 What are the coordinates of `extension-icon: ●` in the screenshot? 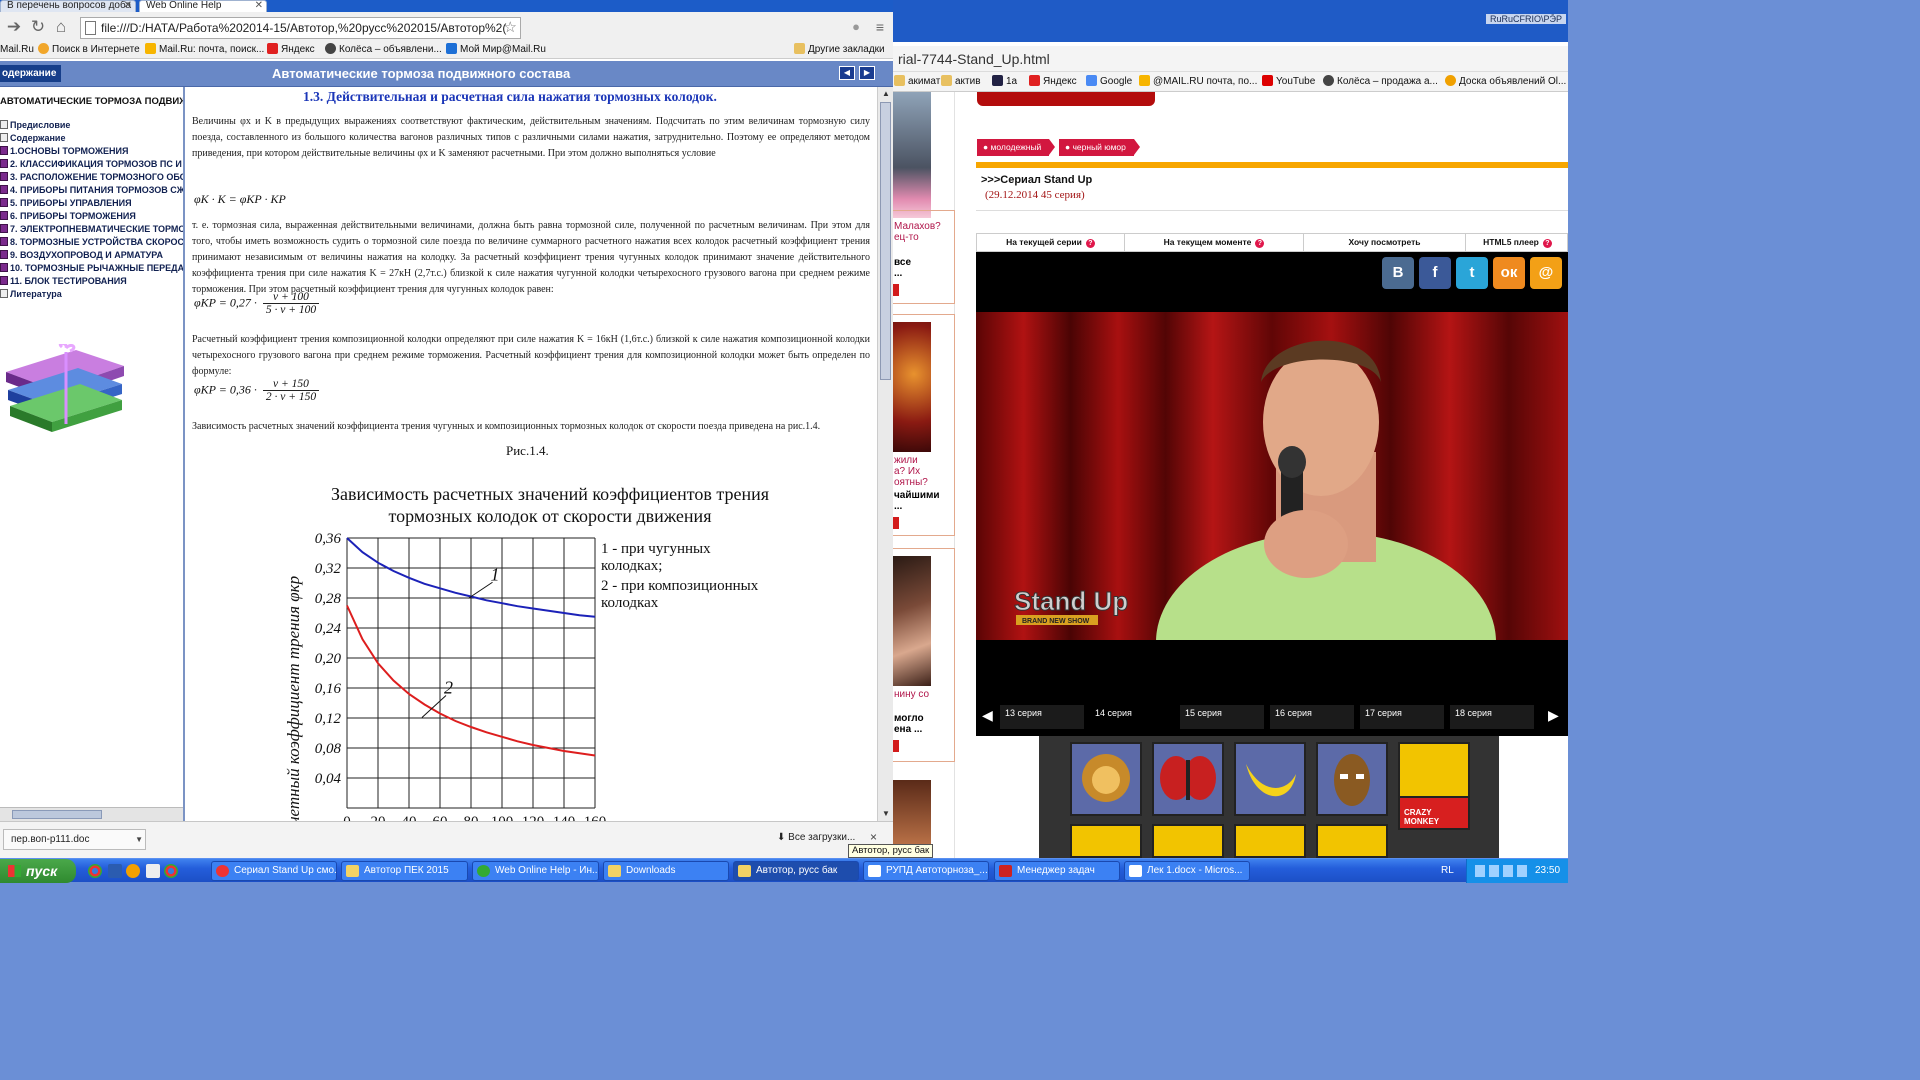 It's located at (856, 27).